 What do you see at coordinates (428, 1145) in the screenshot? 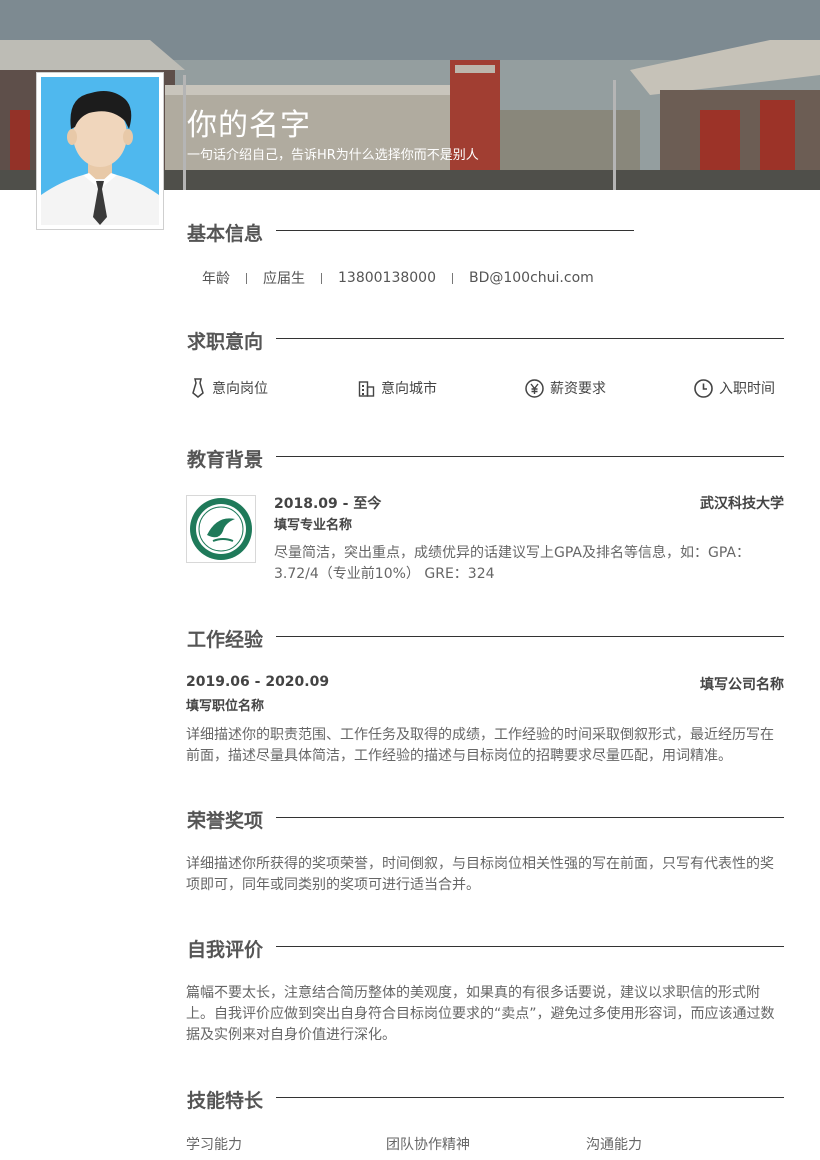
I see `skill-item: 团队协作精神` at bounding box center [428, 1145].